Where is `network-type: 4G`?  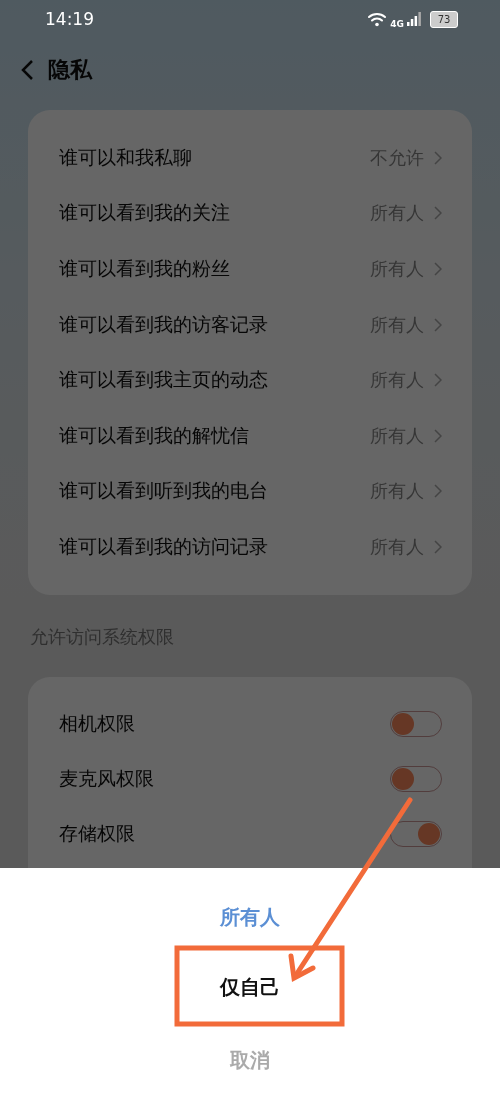
network-type: 4G is located at coordinates (397, 24).